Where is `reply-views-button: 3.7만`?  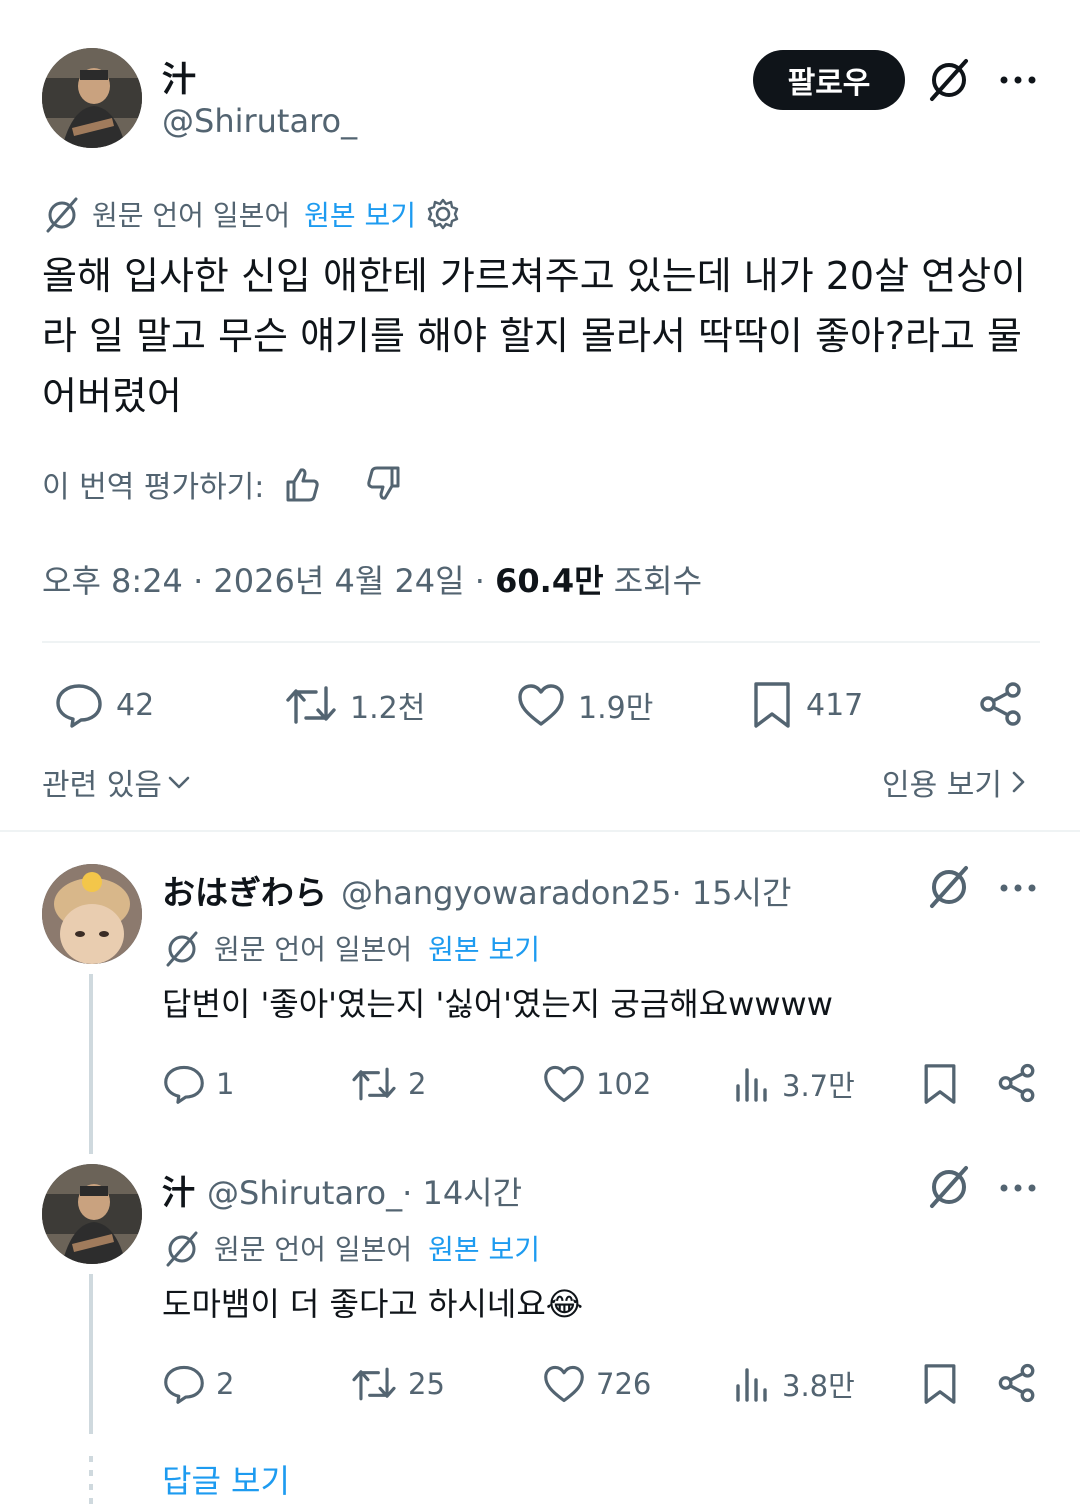 reply-views-button: 3.7만 is located at coordinates (793, 1084).